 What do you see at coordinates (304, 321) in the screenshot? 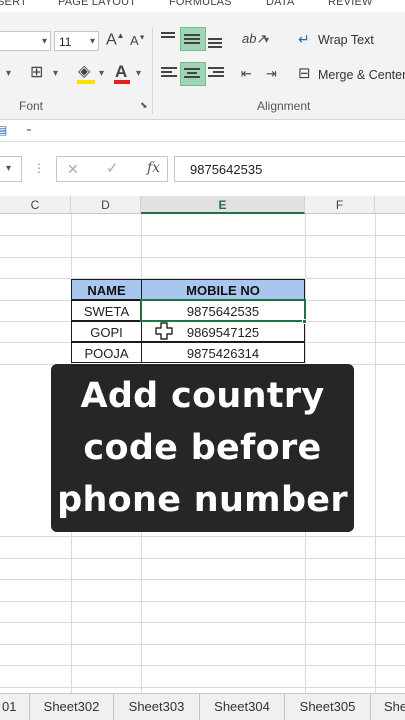
I see `fill-handle` at bounding box center [304, 321].